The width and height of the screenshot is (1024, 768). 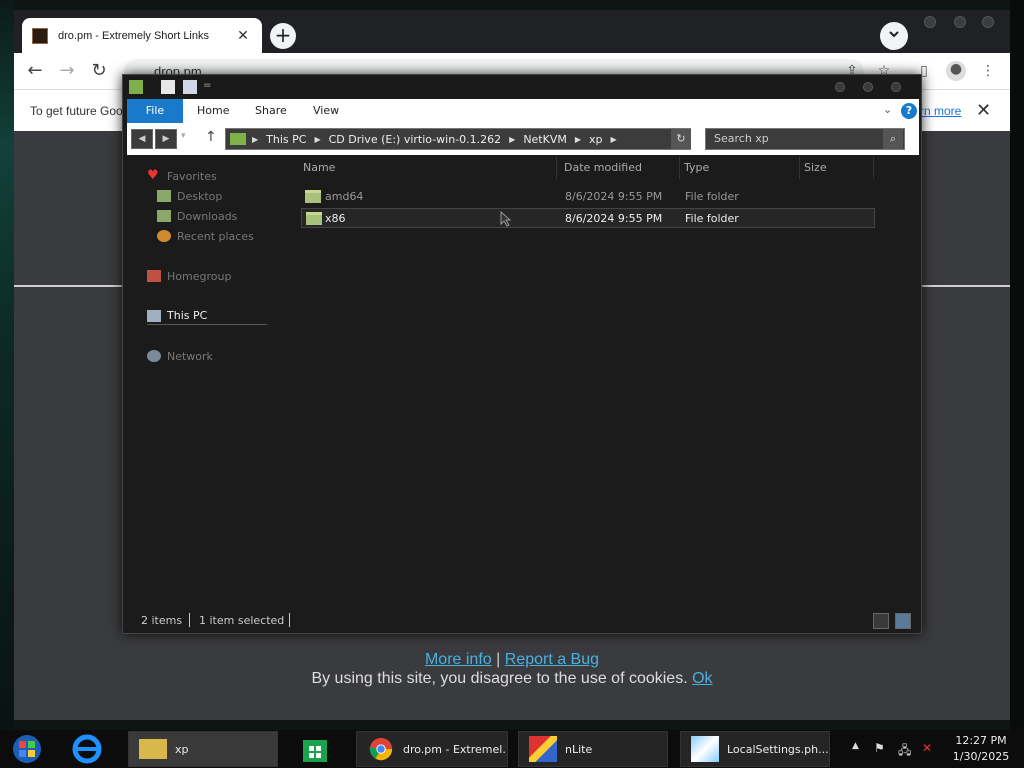 What do you see at coordinates (855, 746) in the screenshot?
I see `tray-chevron-icon: ▲` at bounding box center [855, 746].